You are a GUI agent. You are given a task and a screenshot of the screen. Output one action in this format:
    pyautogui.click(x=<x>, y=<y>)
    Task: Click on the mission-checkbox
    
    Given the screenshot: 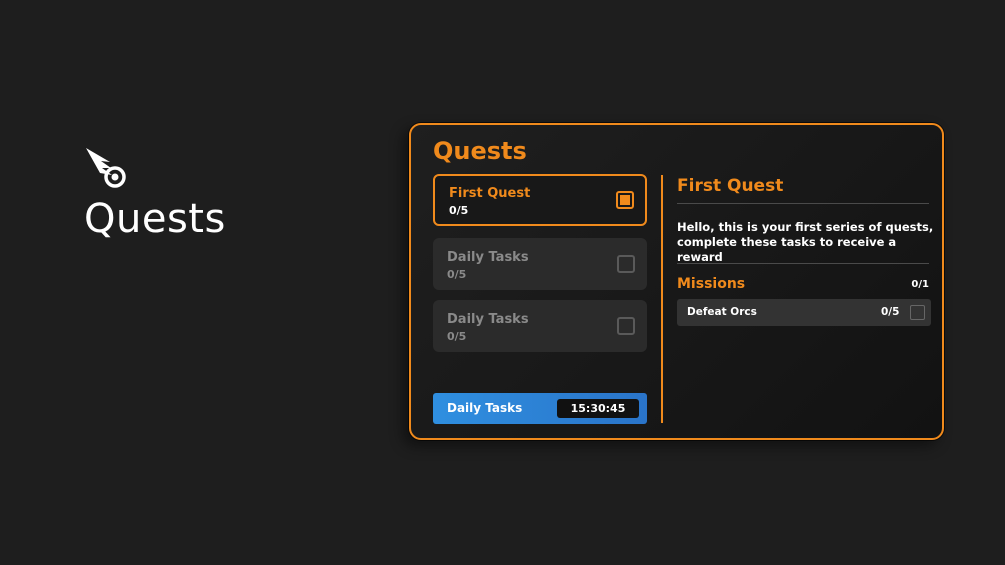 What is the action you would take?
    pyautogui.click(x=917, y=312)
    